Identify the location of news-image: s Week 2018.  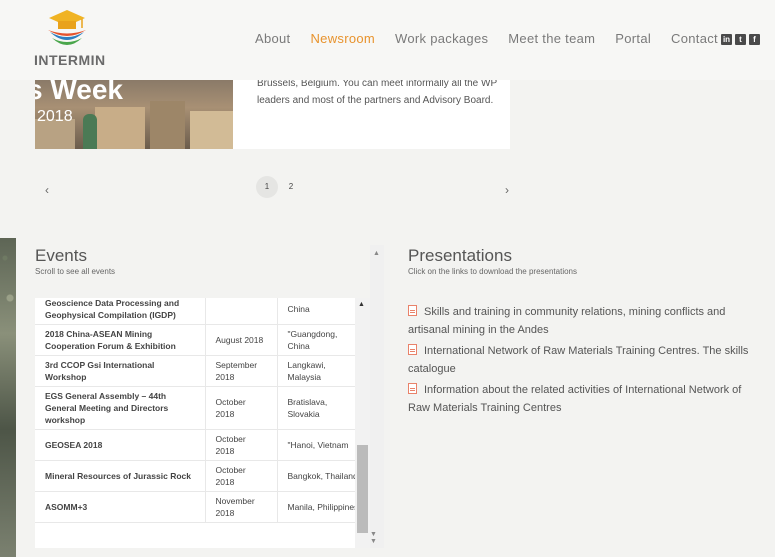
(134, 114).